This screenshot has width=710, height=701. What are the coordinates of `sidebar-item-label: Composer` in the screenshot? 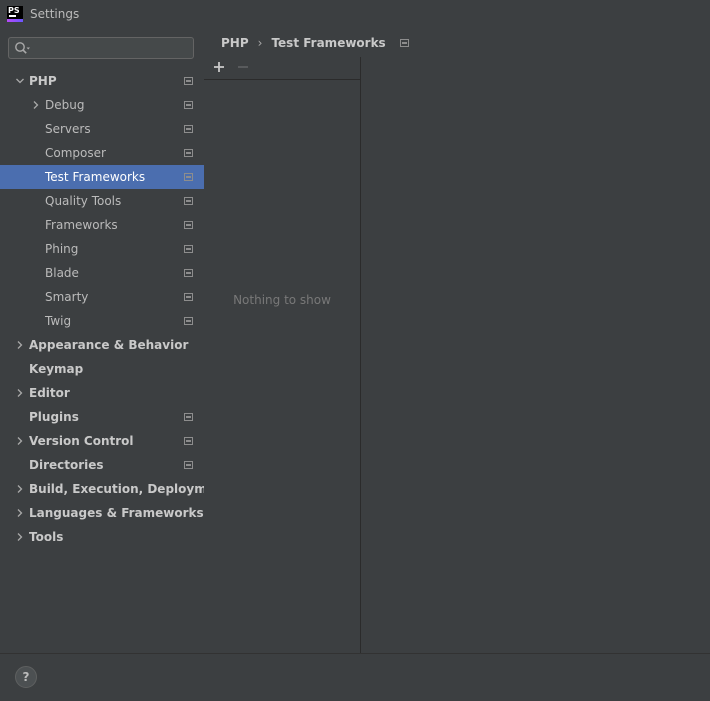 It's located at (75, 153).